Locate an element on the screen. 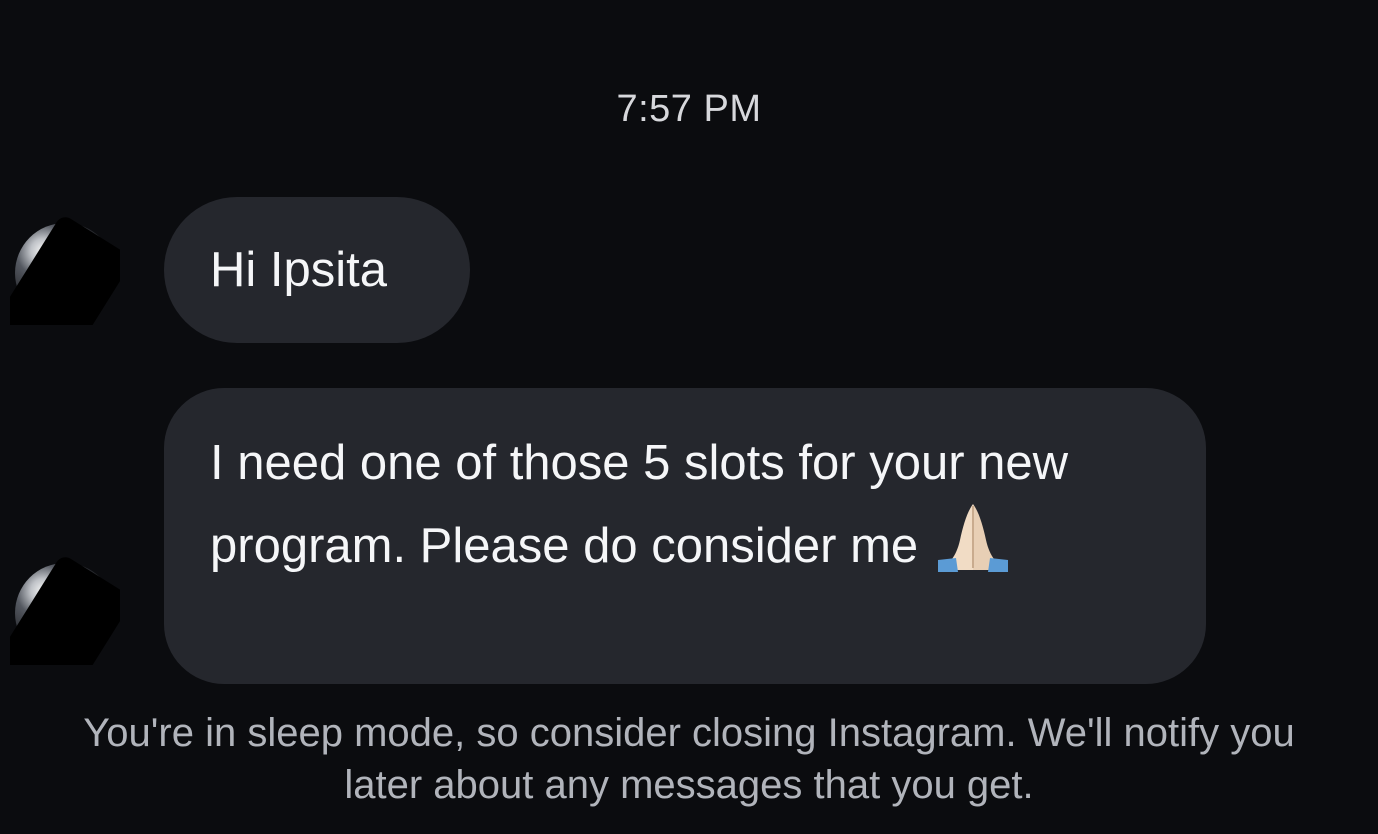 This screenshot has height=834, width=1378. chat-timestamp: 7:57 PM is located at coordinates (689, 109).